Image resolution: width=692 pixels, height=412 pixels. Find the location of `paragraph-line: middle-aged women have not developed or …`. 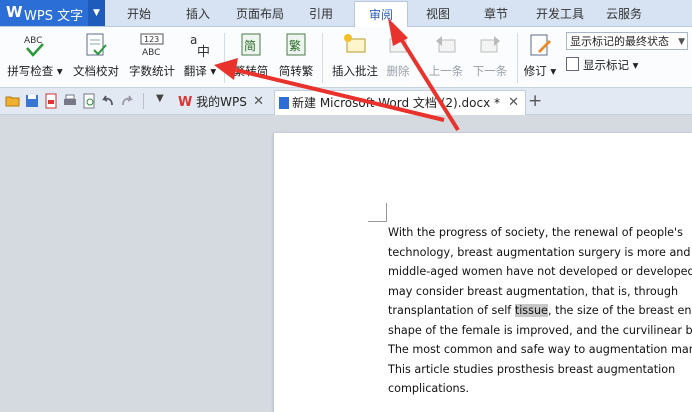

paragraph-line: middle-aged women have not developed or … is located at coordinates (540, 271).